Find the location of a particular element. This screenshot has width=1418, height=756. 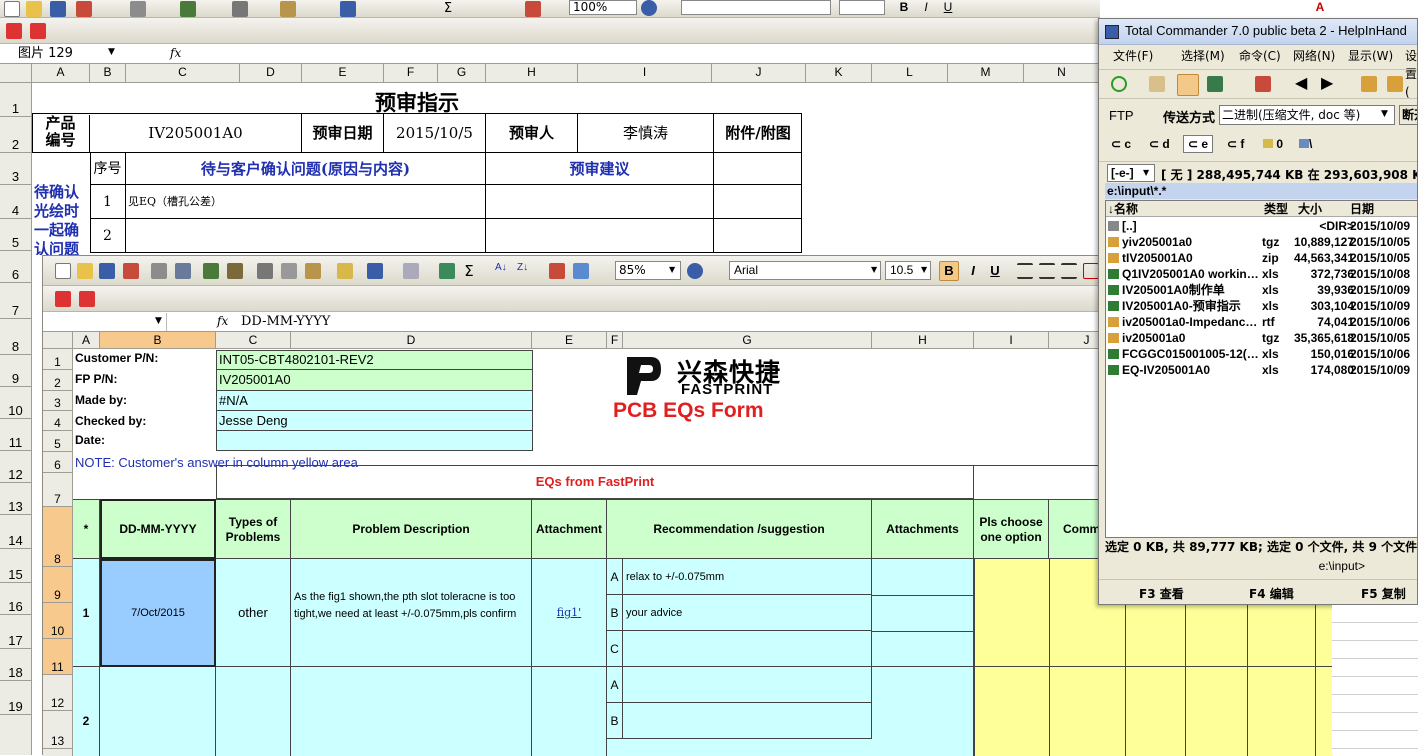

column-header: M is located at coordinates (986, 73).